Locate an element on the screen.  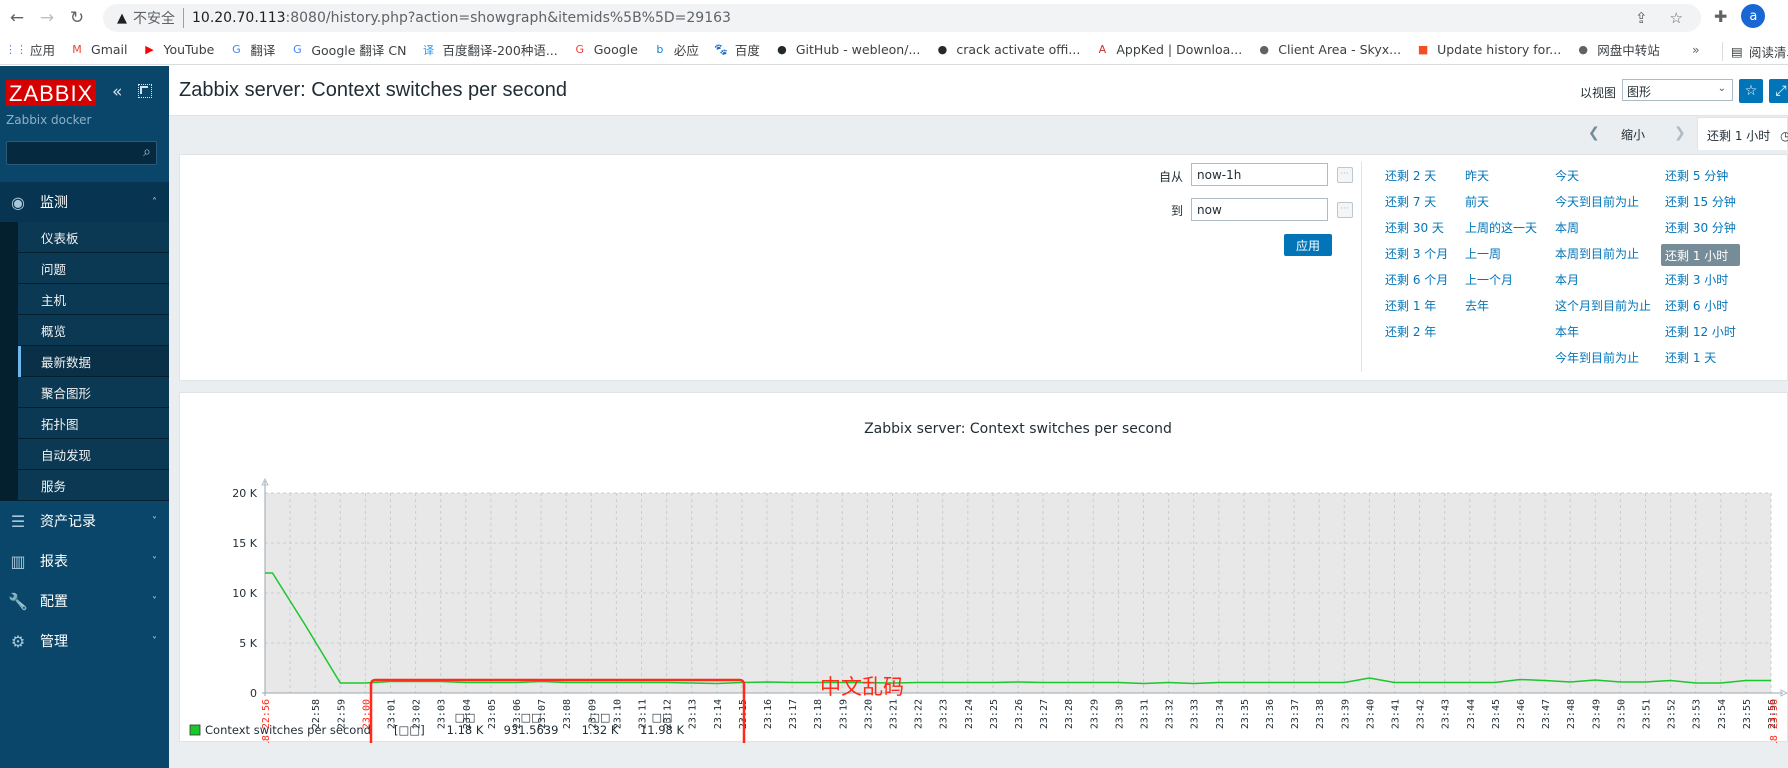
quick-range-link: 前天 is located at coordinates (1501, 205).